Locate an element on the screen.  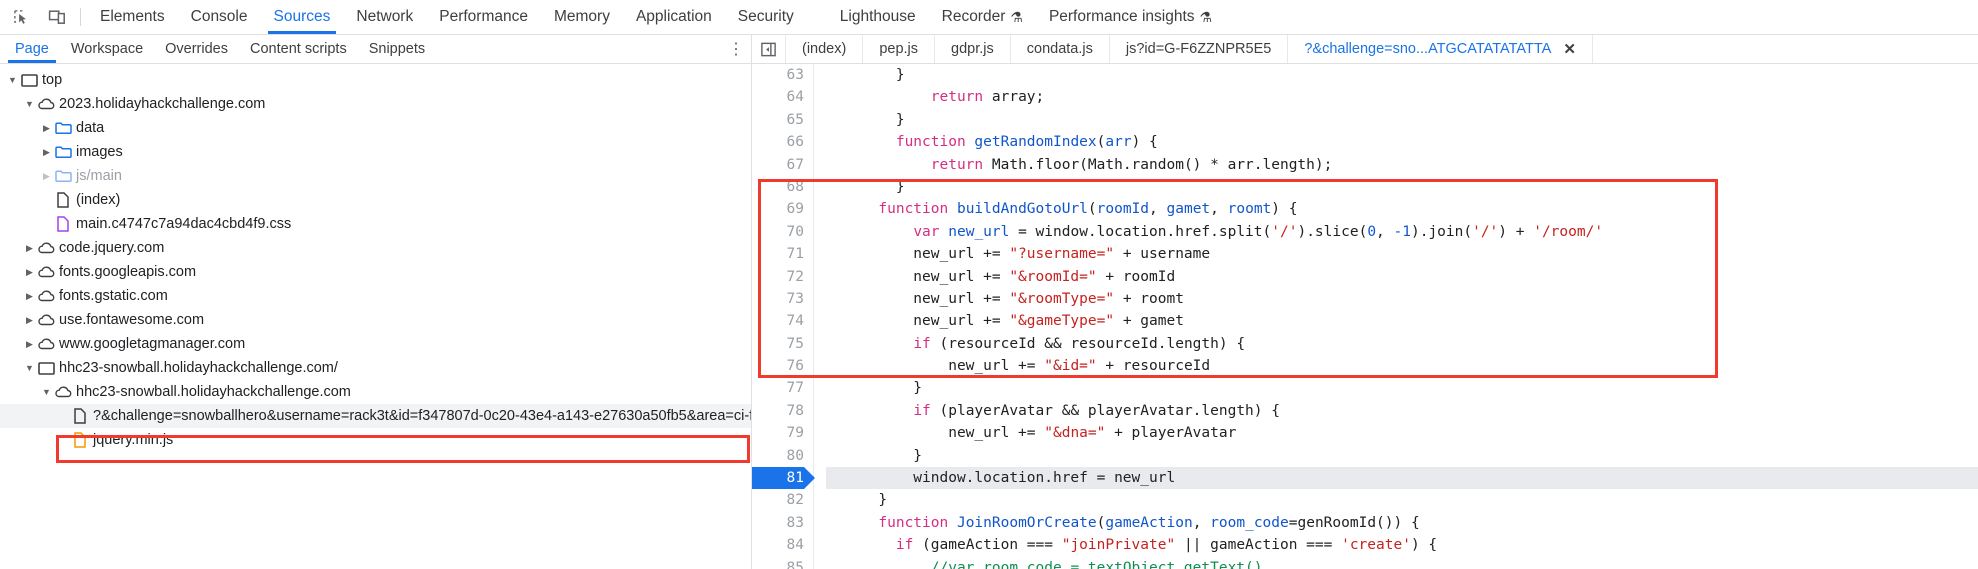
line-number: 81 is located at coordinates (783, 478).